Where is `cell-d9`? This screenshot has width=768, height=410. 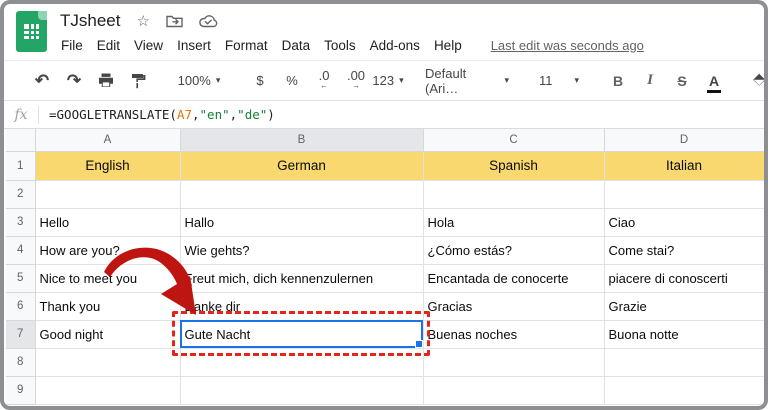 cell-d9 is located at coordinates (684, 390).